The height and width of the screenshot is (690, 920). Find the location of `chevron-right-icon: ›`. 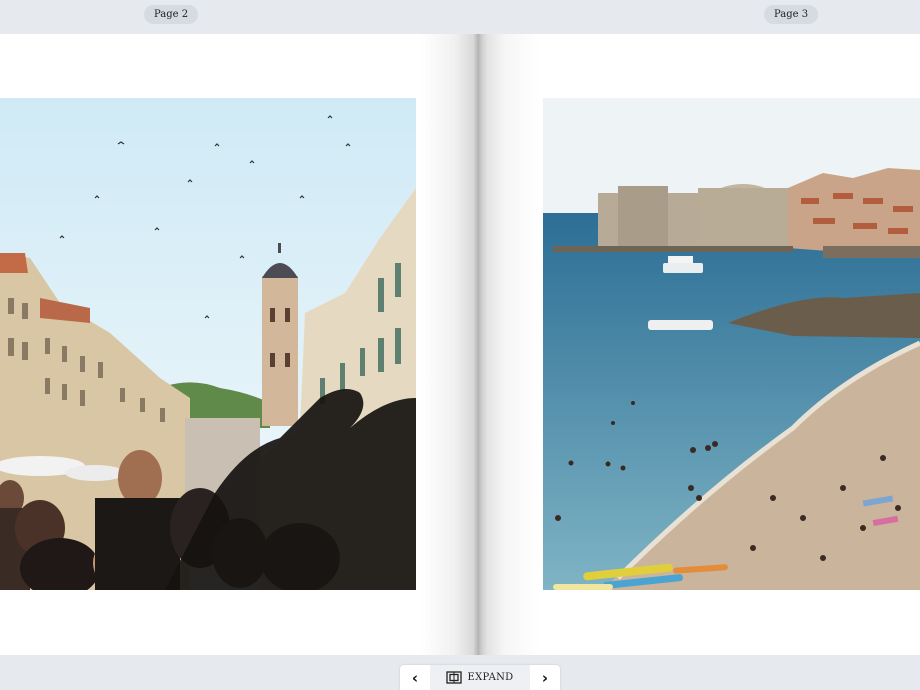

chevron-right-icon: › is located at coordinates (545, 677).